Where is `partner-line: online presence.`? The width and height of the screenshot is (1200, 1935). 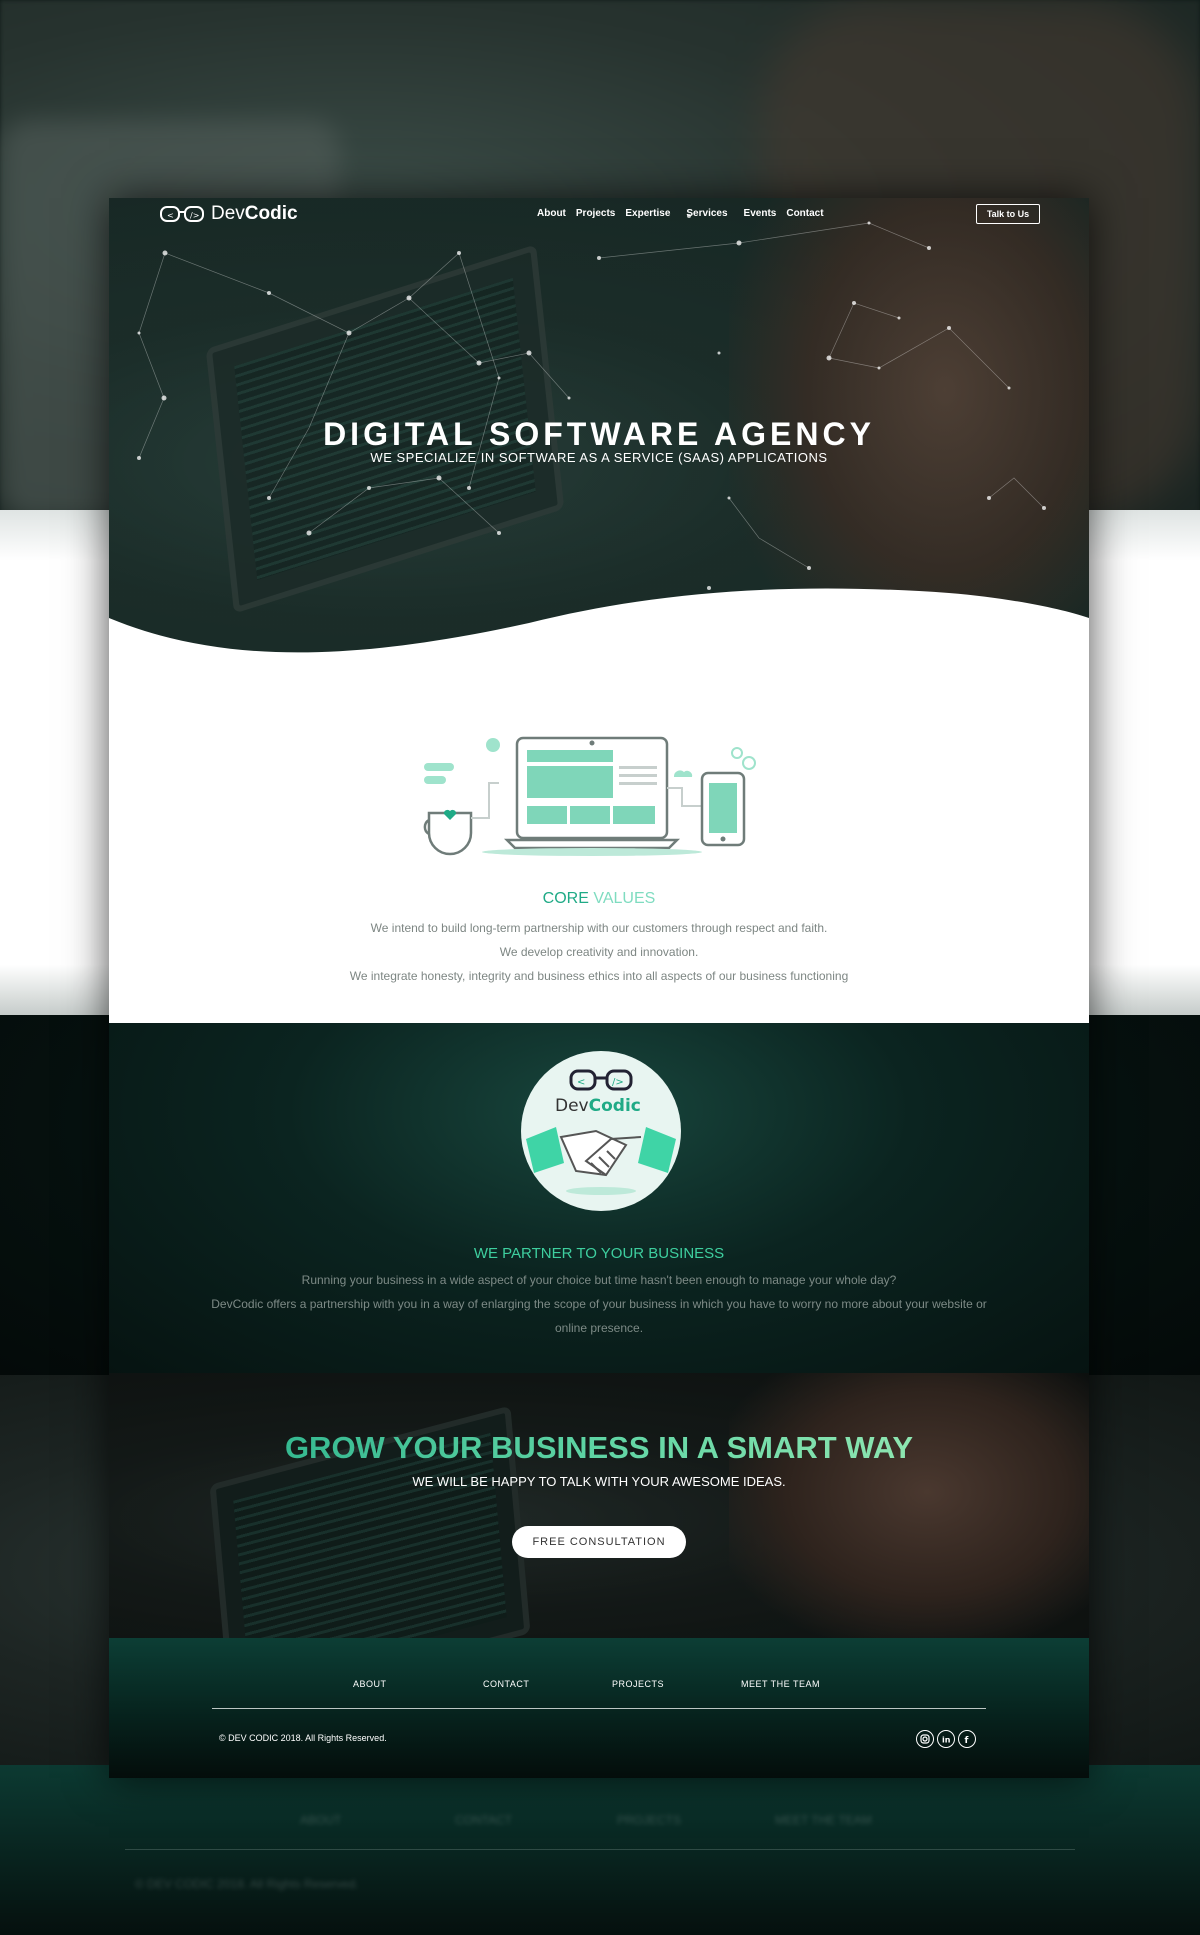
partner-line: online presence. is located at coordinates (599, 1328).